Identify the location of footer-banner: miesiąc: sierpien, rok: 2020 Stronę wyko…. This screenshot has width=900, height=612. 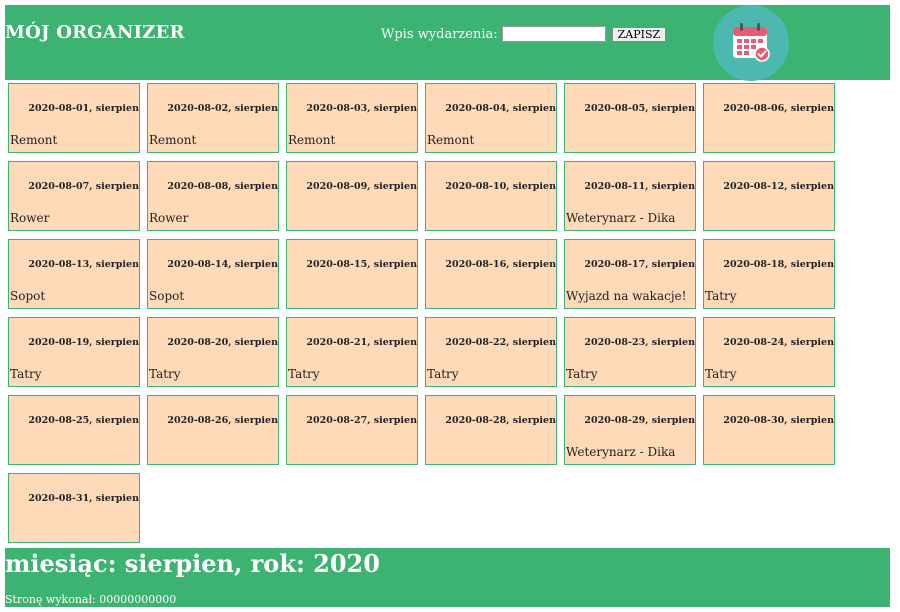
(447, 577).